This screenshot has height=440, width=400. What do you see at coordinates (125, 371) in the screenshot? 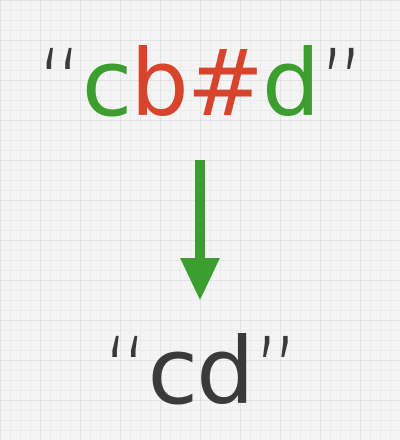
I see `output-open-quote: “` at bounding box center [125, 371].